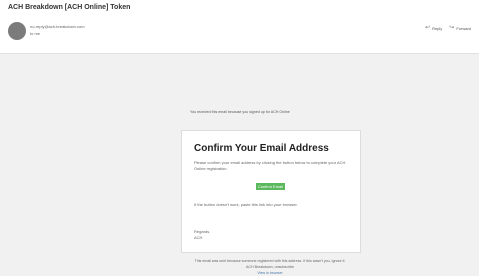  What do you see at coordinates (452, 28) in the screenshot?
I see `forward-icon: ↪` at bounding box center [452, 28].